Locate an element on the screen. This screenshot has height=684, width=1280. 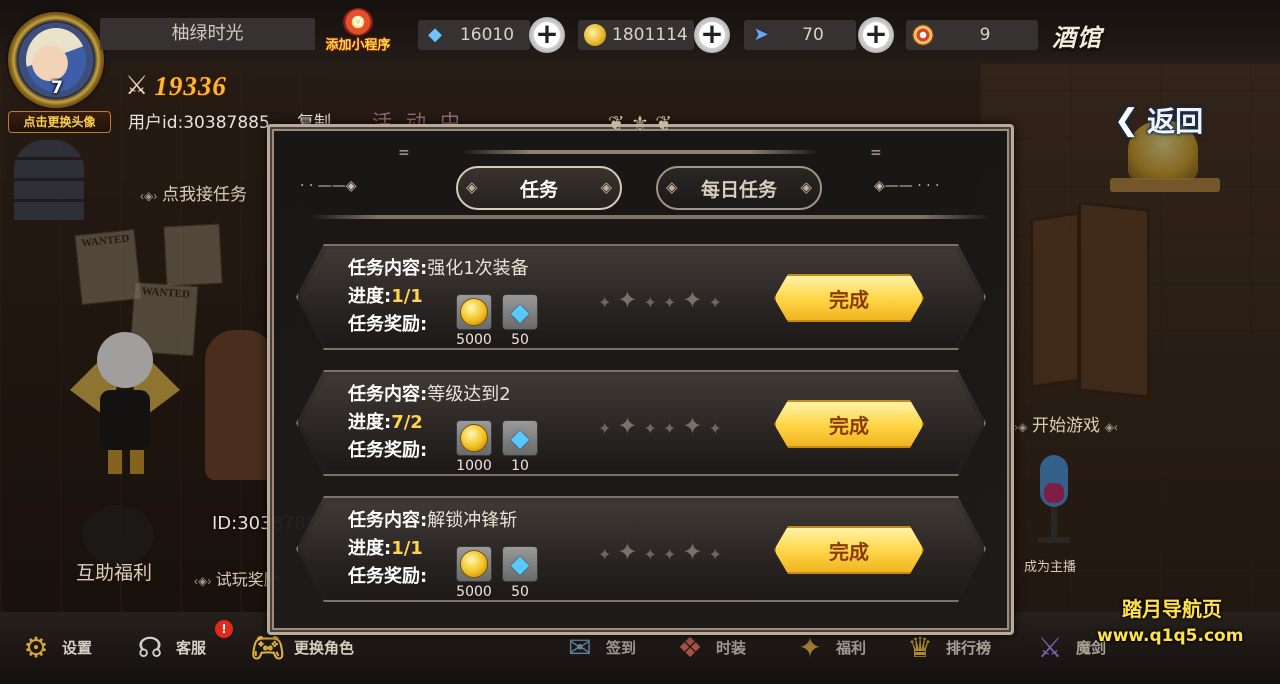
ticket-icon is located at coordinates (923, 35).